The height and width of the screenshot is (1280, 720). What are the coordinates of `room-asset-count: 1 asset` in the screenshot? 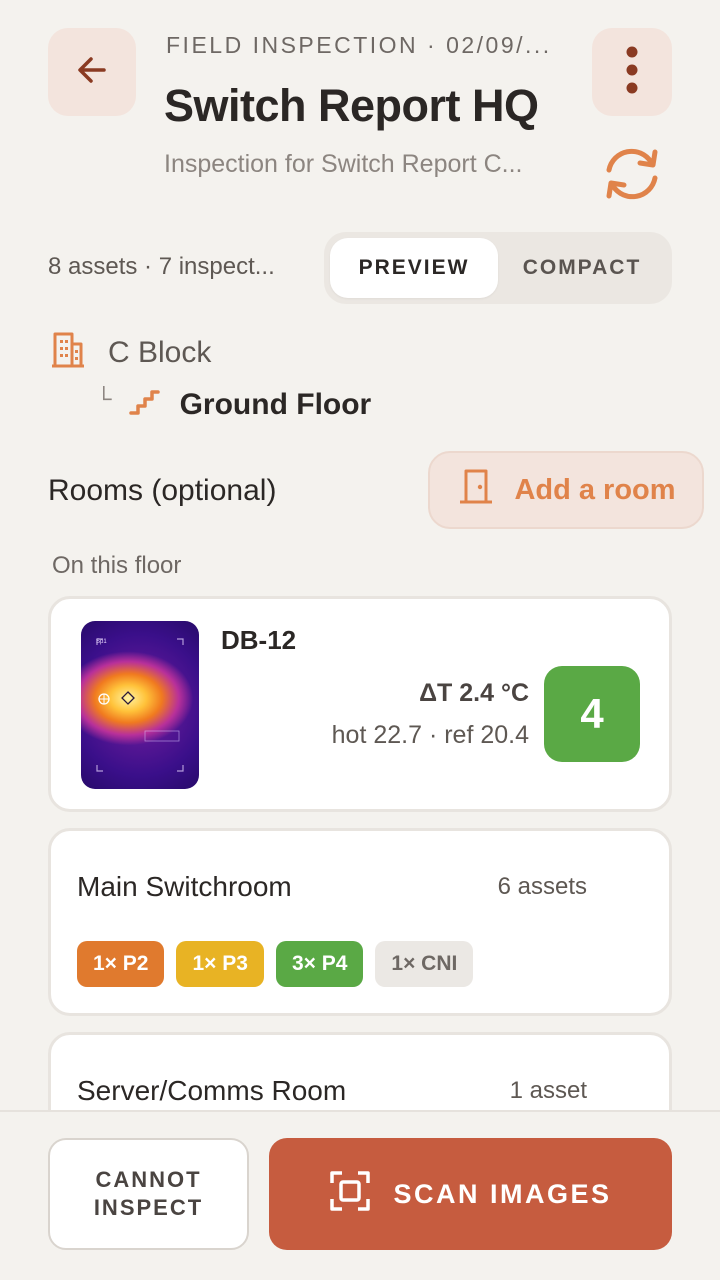 It's located at (548, 1090).